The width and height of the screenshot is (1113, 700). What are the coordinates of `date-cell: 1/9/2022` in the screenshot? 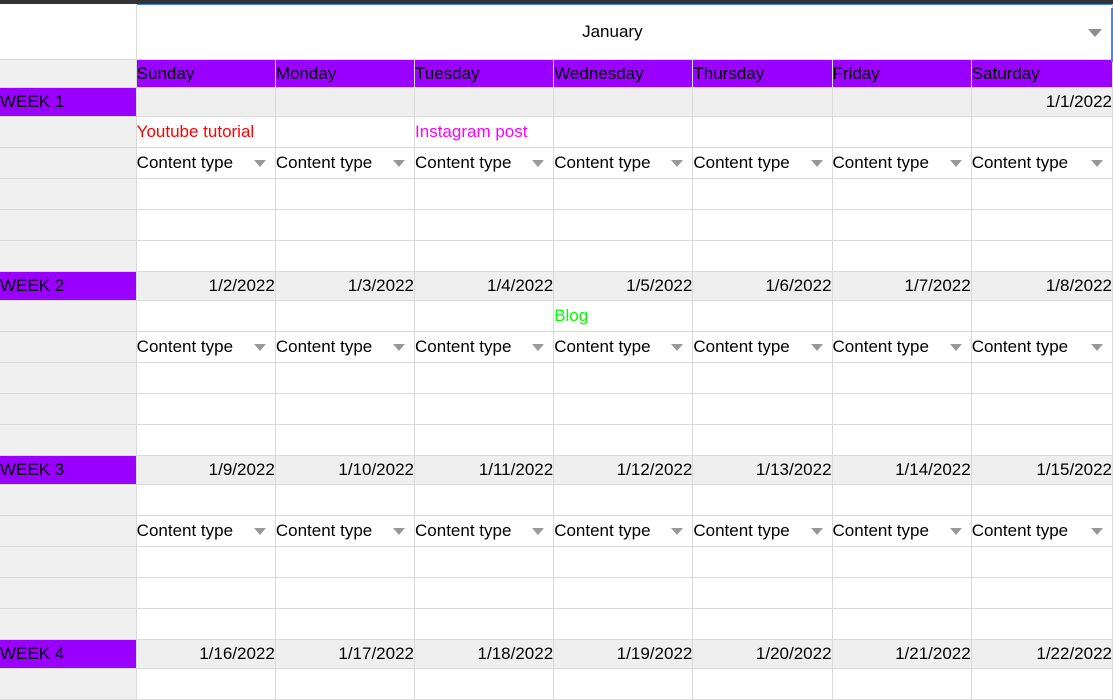 It's located at (206, 470).